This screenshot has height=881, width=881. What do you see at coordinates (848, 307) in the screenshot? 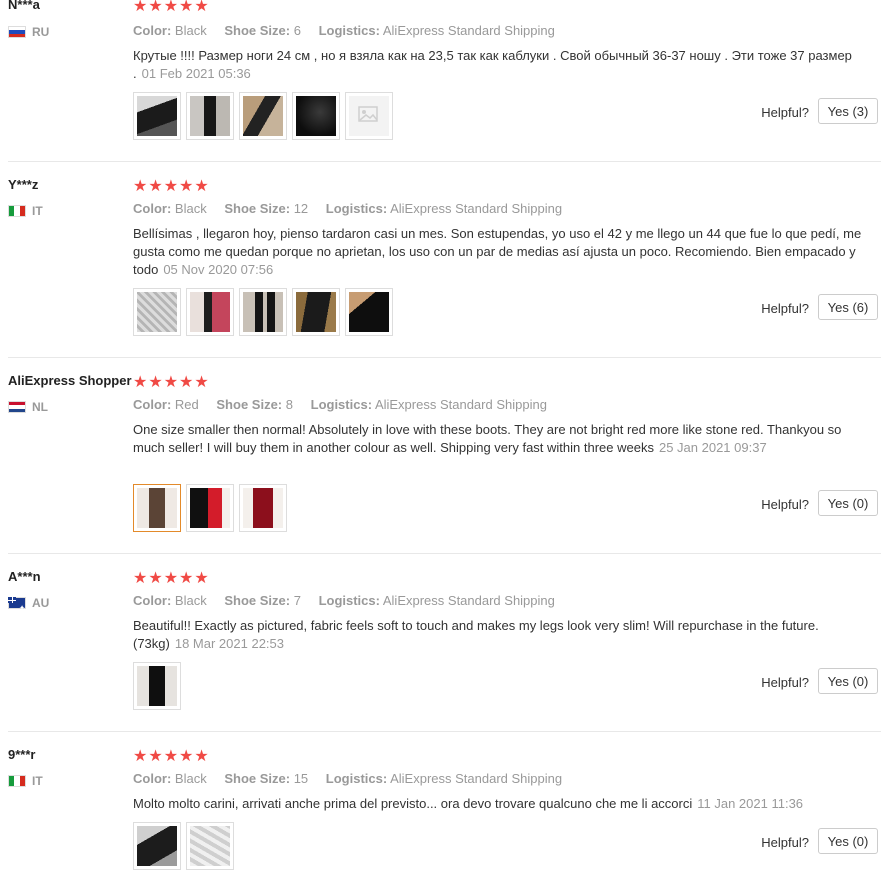
I see `helpful-yes-button: Yes (6)` at bounding box center [848, 307].